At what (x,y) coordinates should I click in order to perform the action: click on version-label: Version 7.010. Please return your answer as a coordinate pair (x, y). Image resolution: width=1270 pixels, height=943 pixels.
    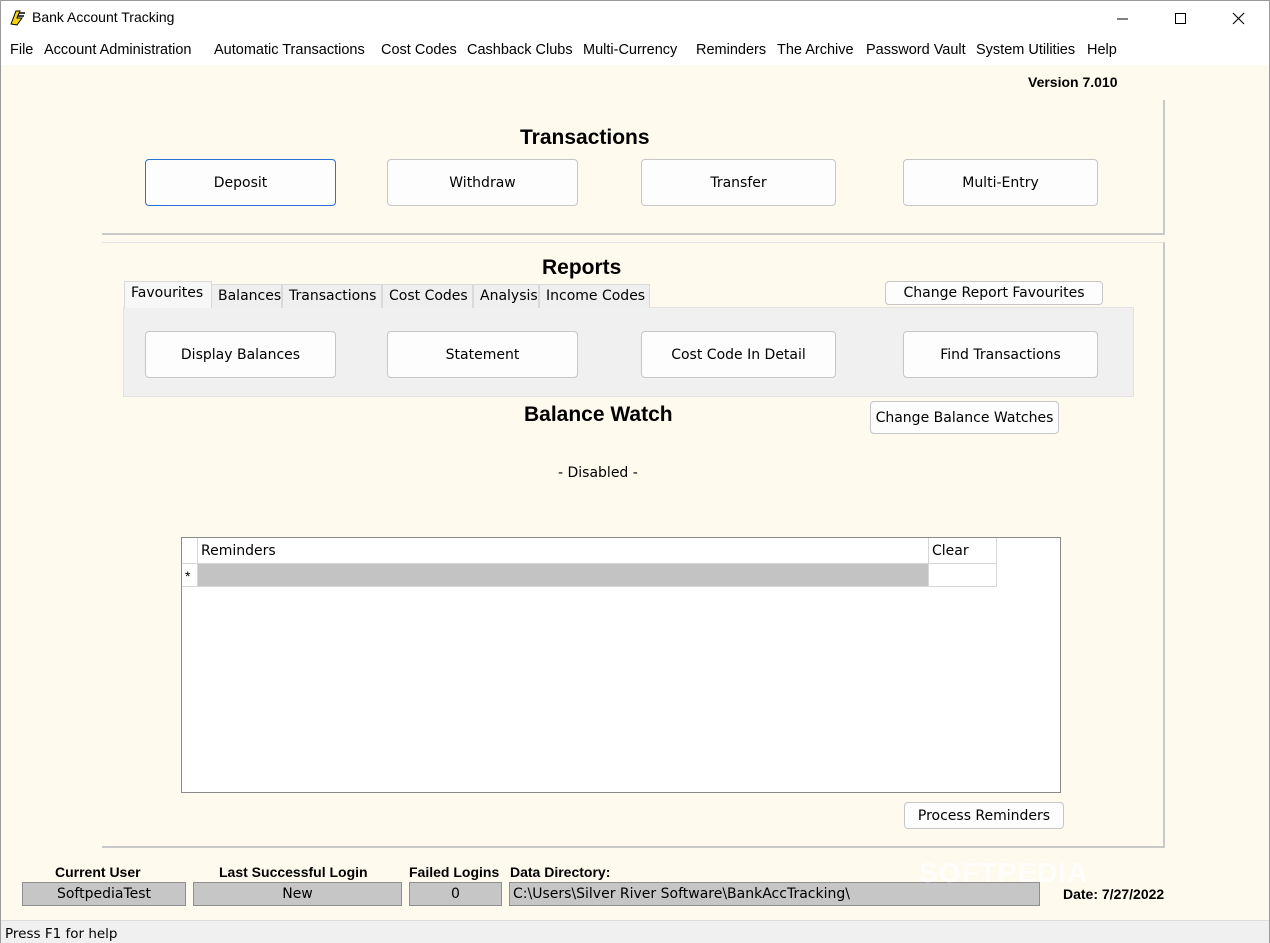
    Looking at the image, I should click on (1073, 82).